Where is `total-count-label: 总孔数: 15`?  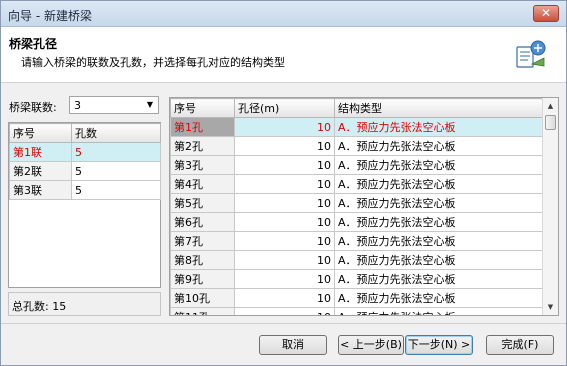
total-count-label: 总孔数: 15 is located at coordinates (39, 306).